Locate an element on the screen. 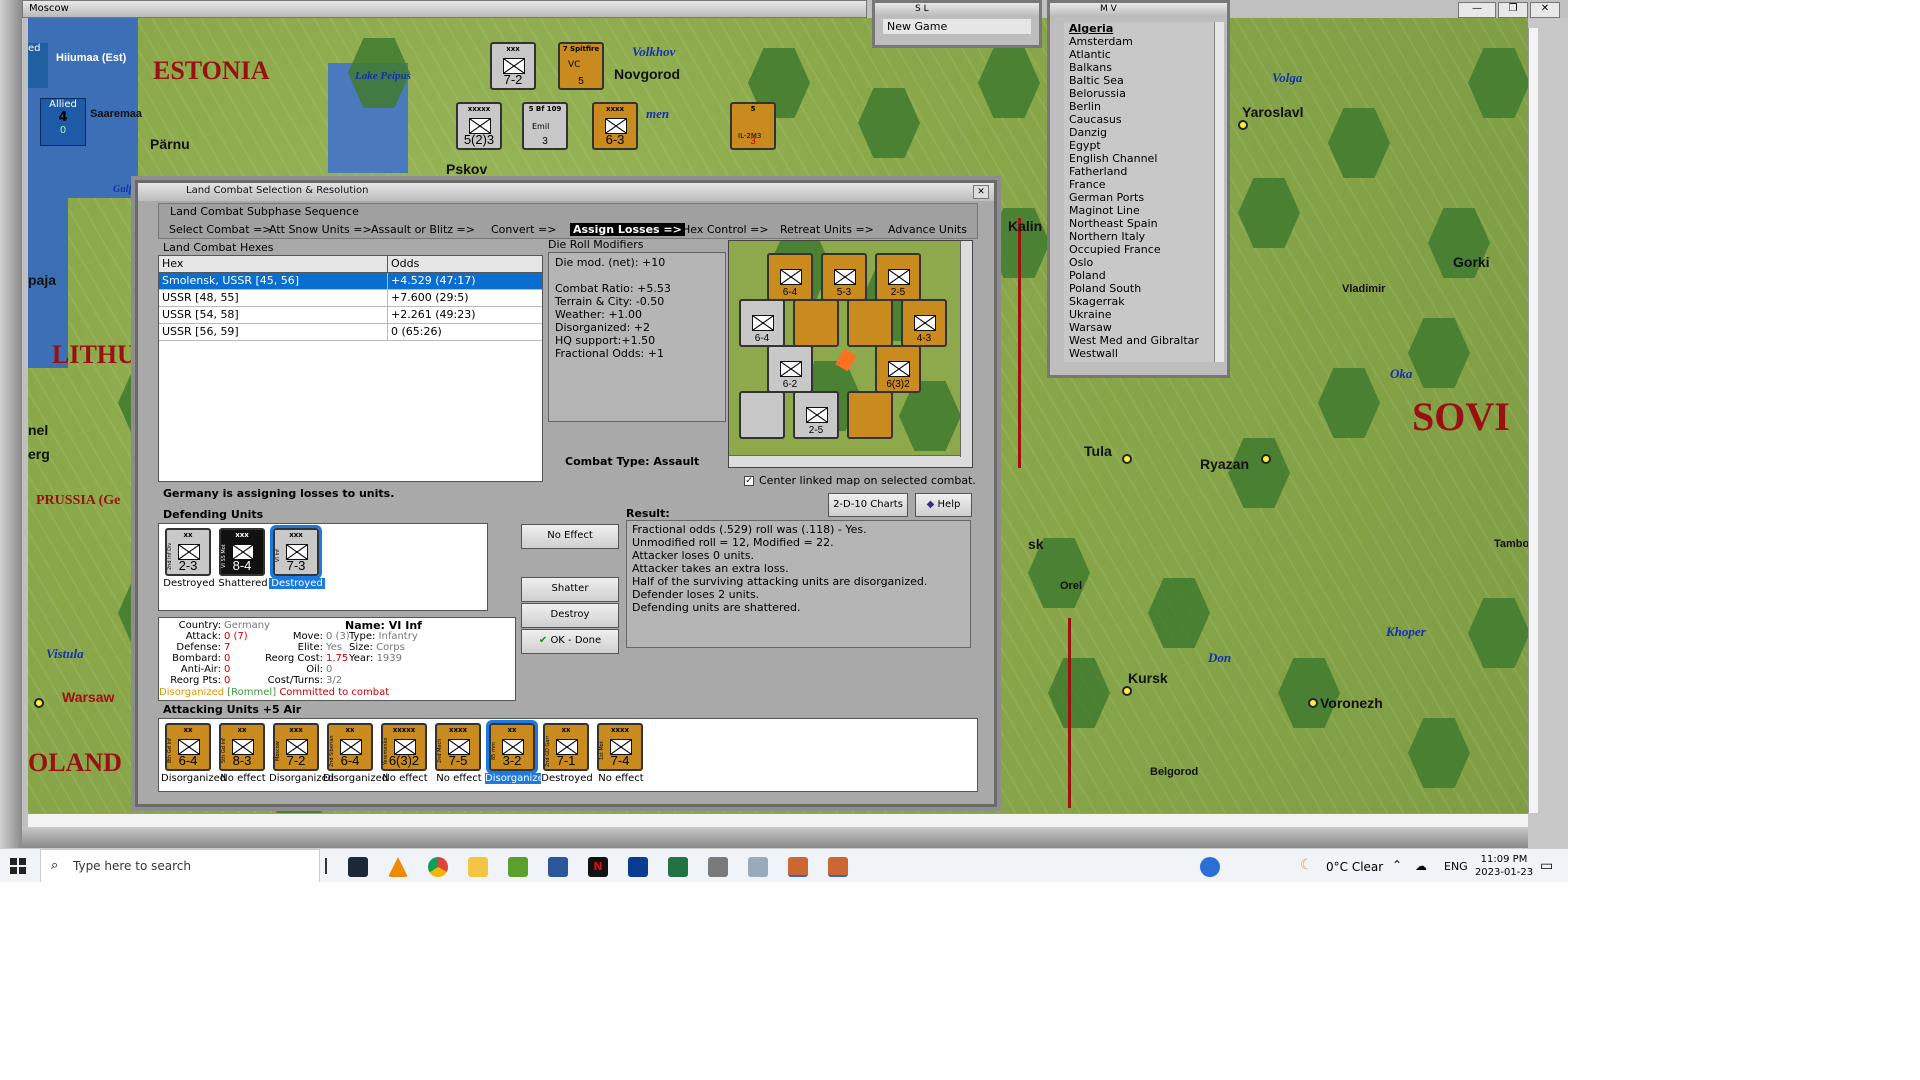 This screenshot has width=1920, height=1080. weather-text: 0°C Clear is located at coordinates (1354, 867).